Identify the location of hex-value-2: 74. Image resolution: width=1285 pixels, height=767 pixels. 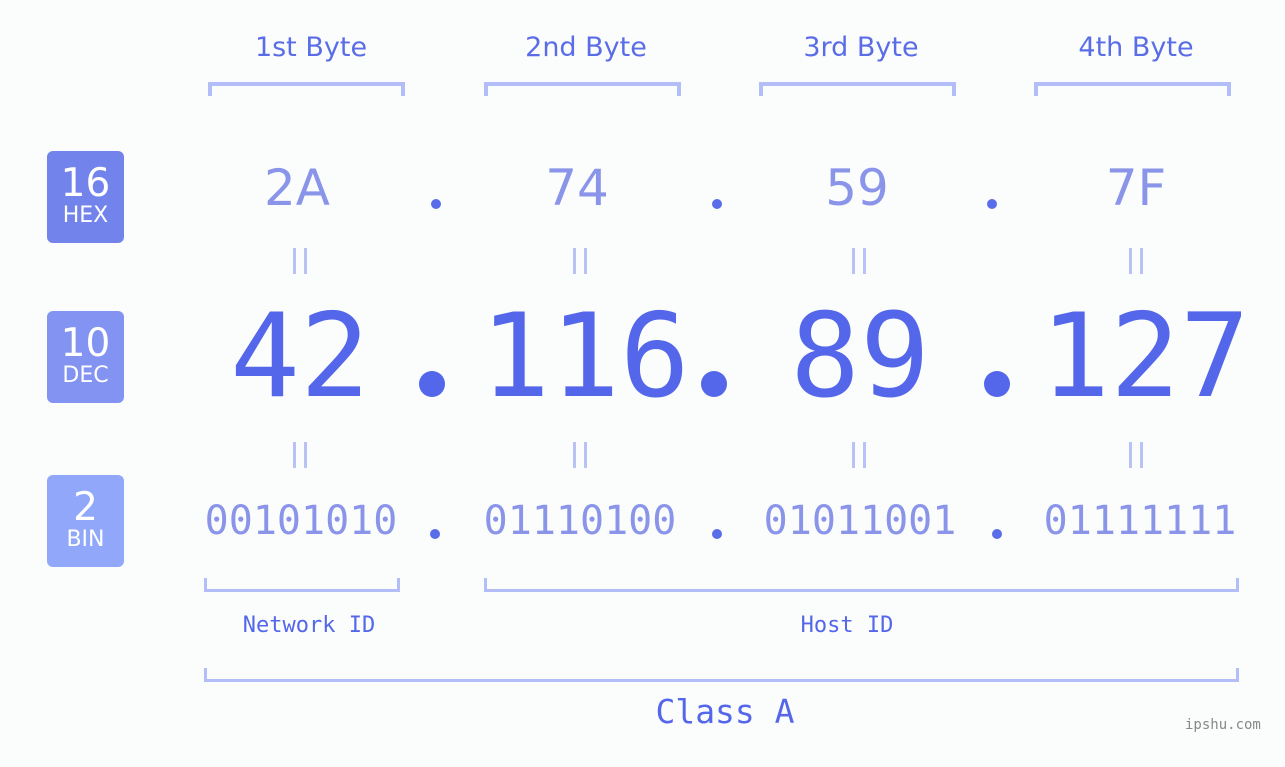
(577, 188).